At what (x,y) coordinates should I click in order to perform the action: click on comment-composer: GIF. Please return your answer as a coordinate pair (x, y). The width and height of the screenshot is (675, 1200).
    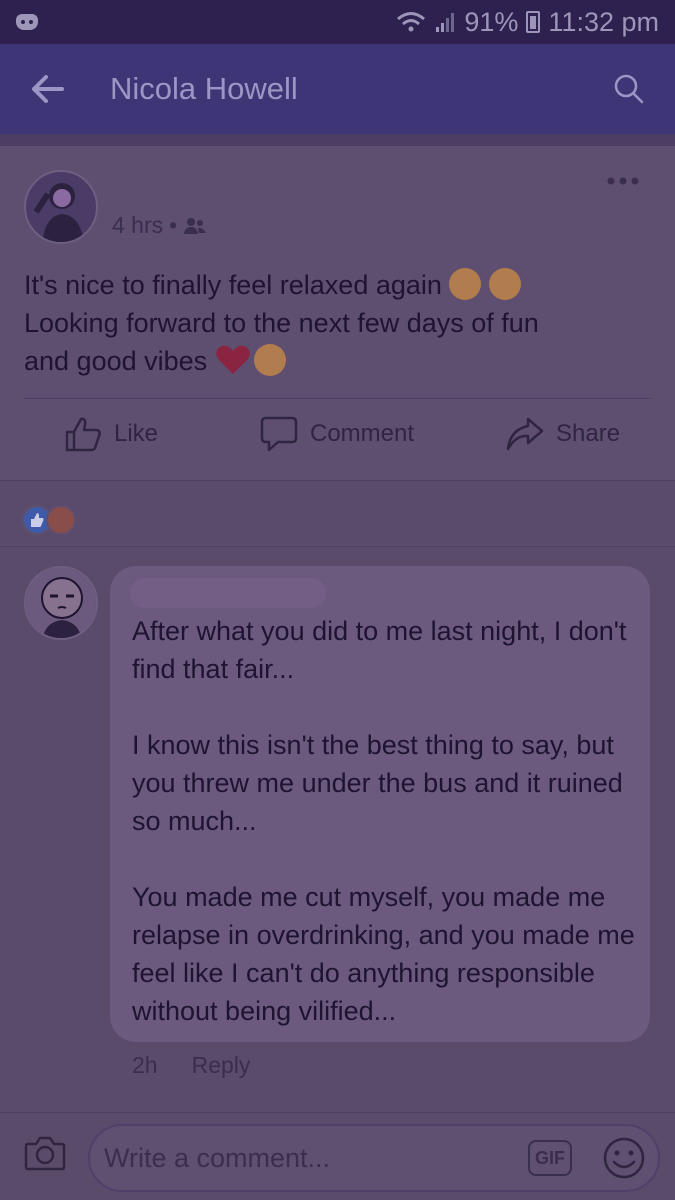
    Looking at the image, I should click on (337, 1156).